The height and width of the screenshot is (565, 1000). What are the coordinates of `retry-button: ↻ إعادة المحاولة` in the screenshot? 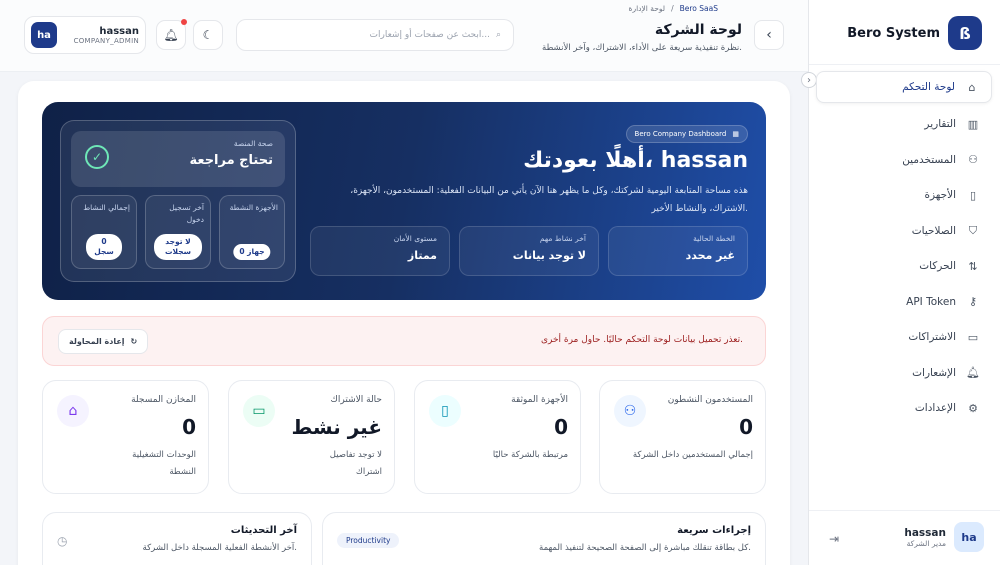 It's located at (103, 341).